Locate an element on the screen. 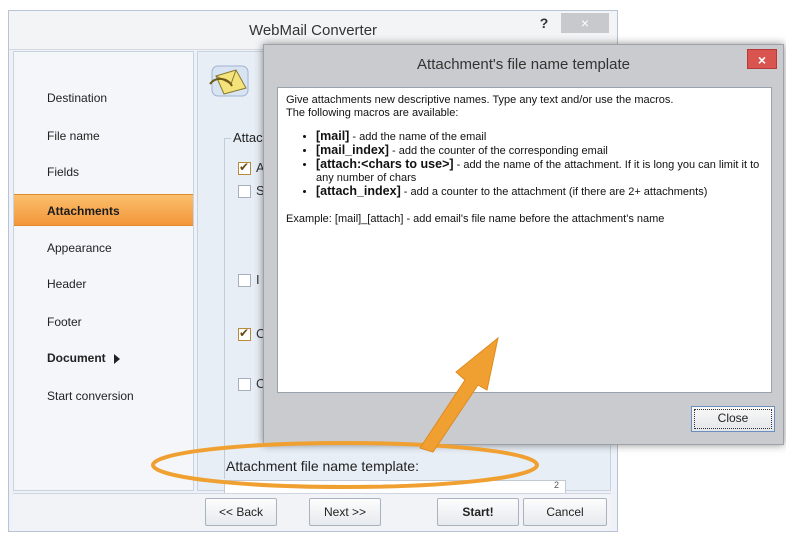 Image resolution: width=786 pixels, height=536 pixels. macro-desc: - add the name of the email is located at coordinates (418, 137).